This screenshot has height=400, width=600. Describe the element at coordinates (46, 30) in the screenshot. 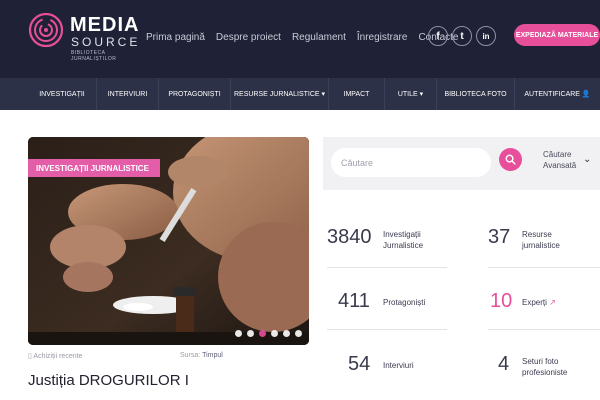

I see `logo-maze-icon` at that location.